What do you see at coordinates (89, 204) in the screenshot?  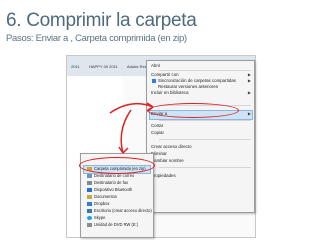 I see `dropbox-icon` at bounding box center [89, 204].